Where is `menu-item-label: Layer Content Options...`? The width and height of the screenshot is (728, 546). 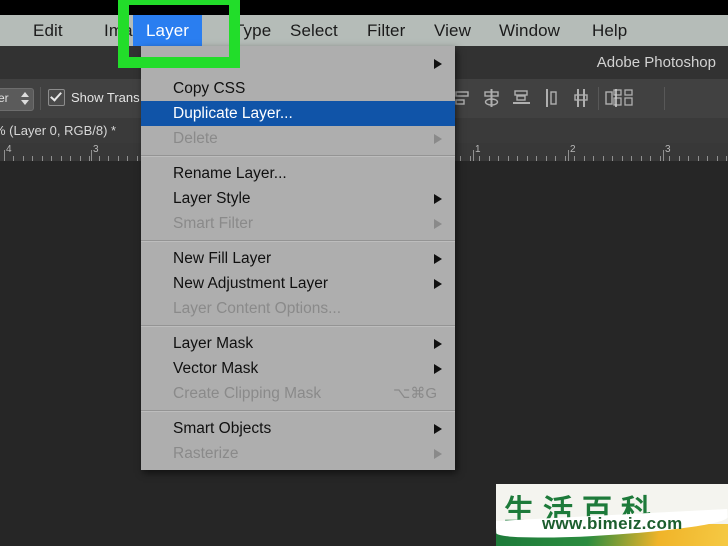
menu-item-label: Layer Content Options... is located at coordinates (257, 308).